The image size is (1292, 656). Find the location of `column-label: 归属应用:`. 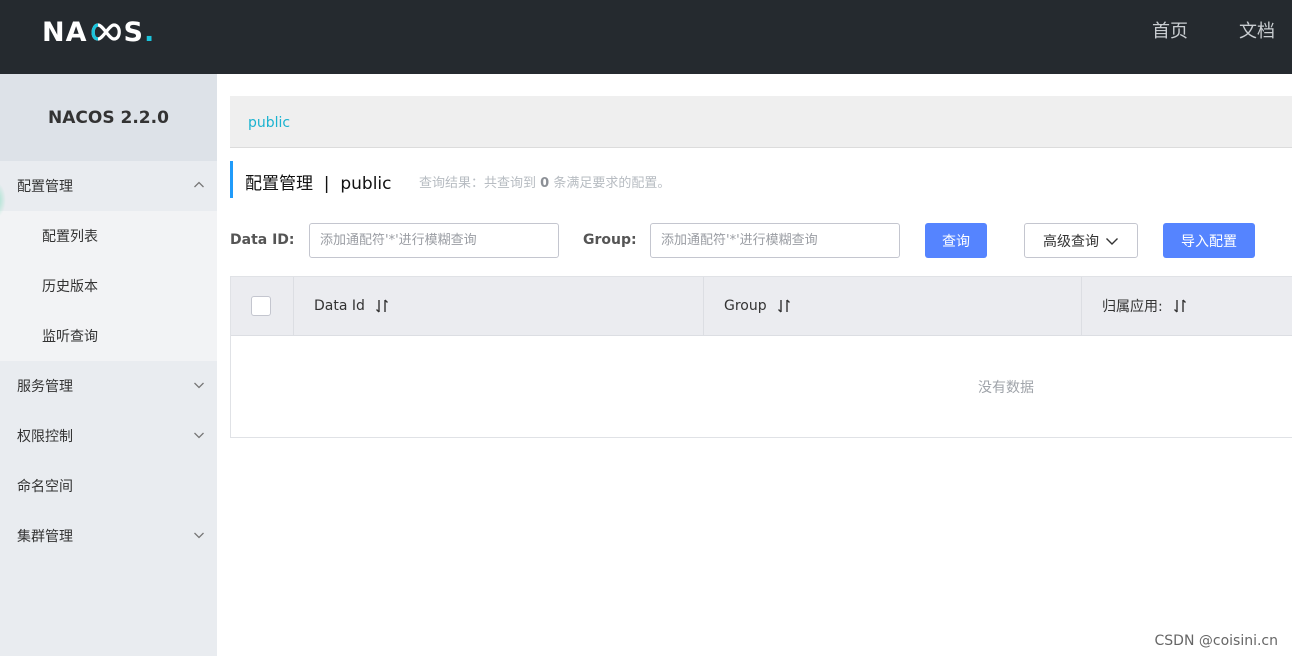

column-label: 归属应用: is located at coordinates (1132, 307).